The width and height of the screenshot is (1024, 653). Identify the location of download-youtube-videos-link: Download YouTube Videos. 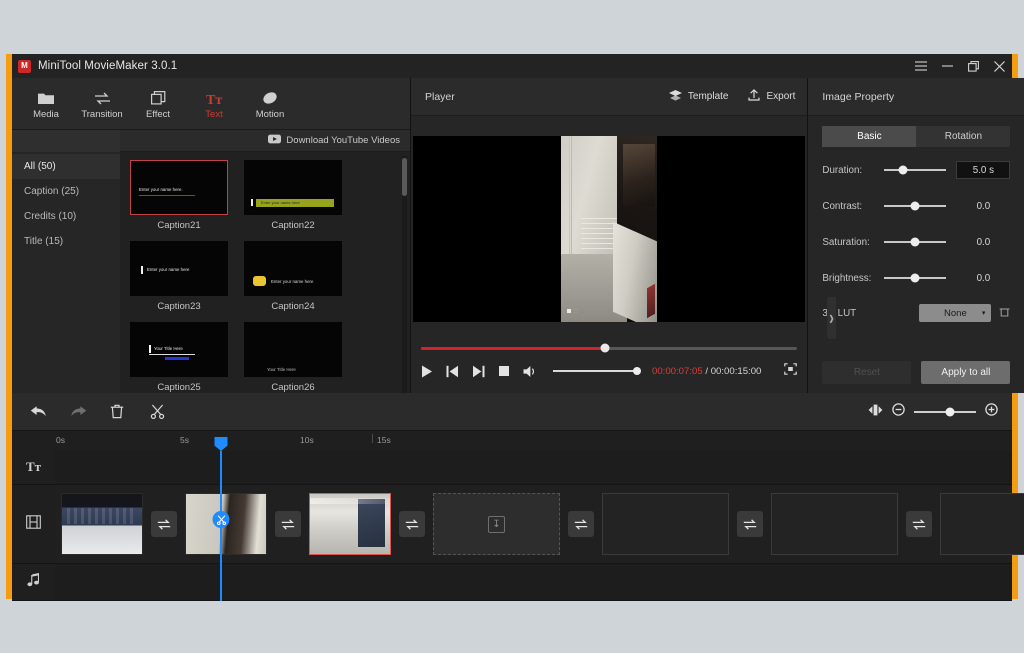
(334, 140).